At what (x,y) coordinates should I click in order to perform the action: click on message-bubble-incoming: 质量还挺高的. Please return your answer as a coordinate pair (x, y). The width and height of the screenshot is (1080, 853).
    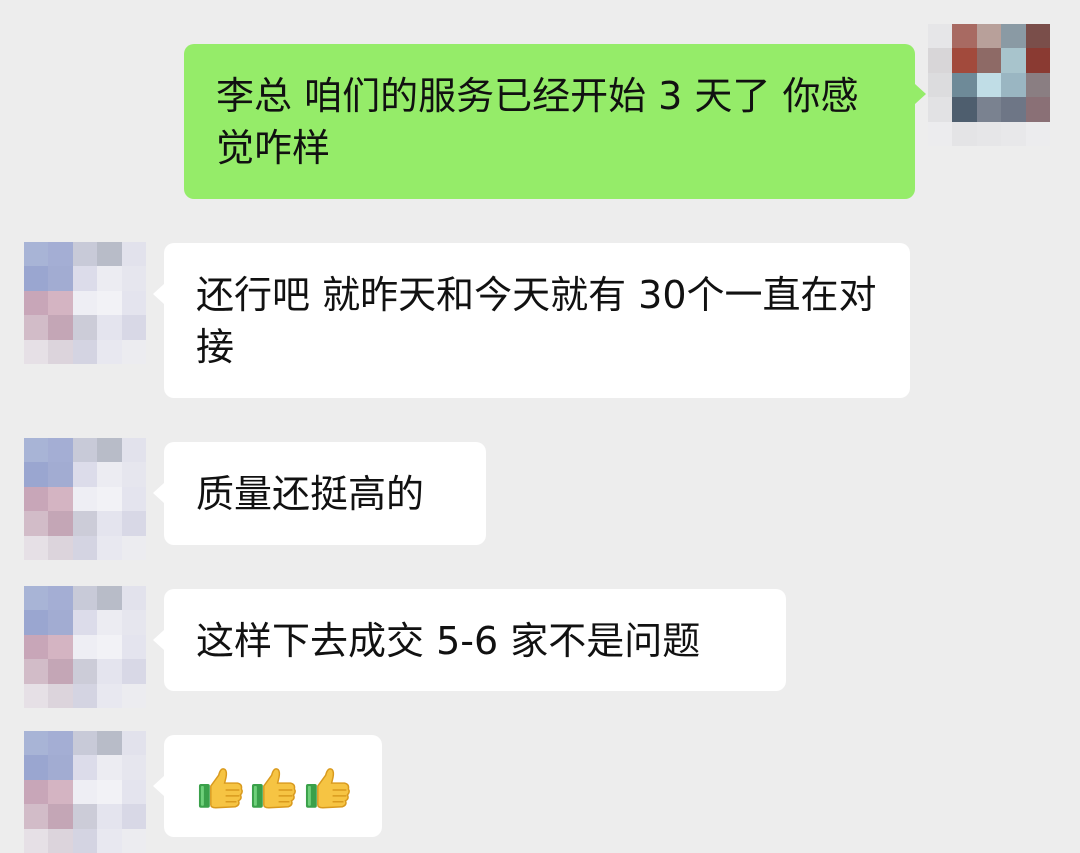
    Looking at the image, I should click on (325, 493).